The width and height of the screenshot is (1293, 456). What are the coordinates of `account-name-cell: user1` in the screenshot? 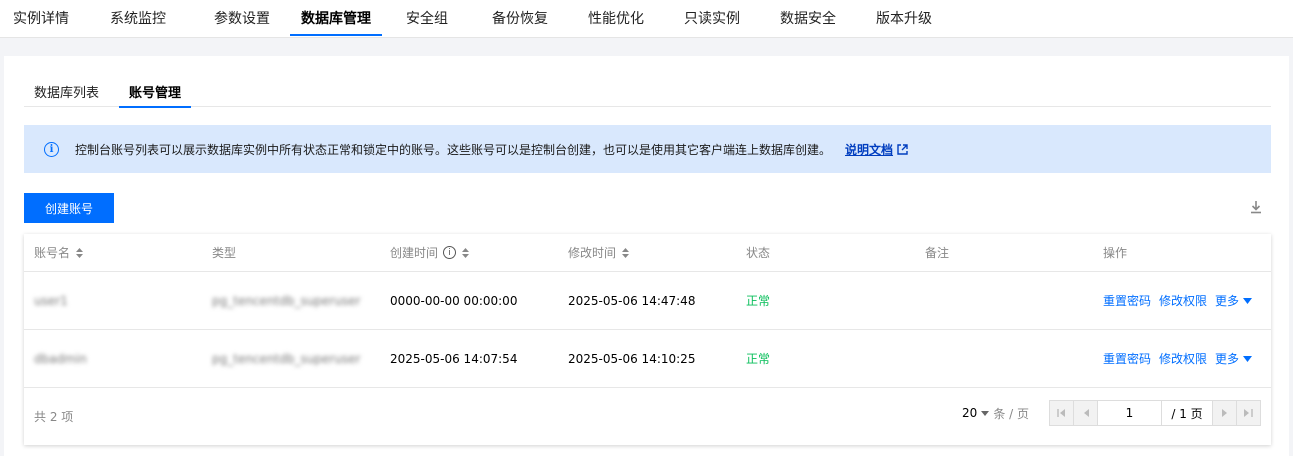 It's located at (51, 300).